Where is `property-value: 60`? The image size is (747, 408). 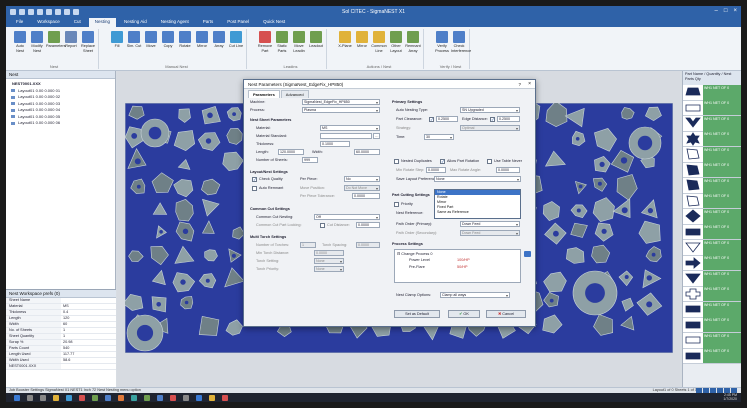 property-value: 60 is located at coordinates (88, 324).